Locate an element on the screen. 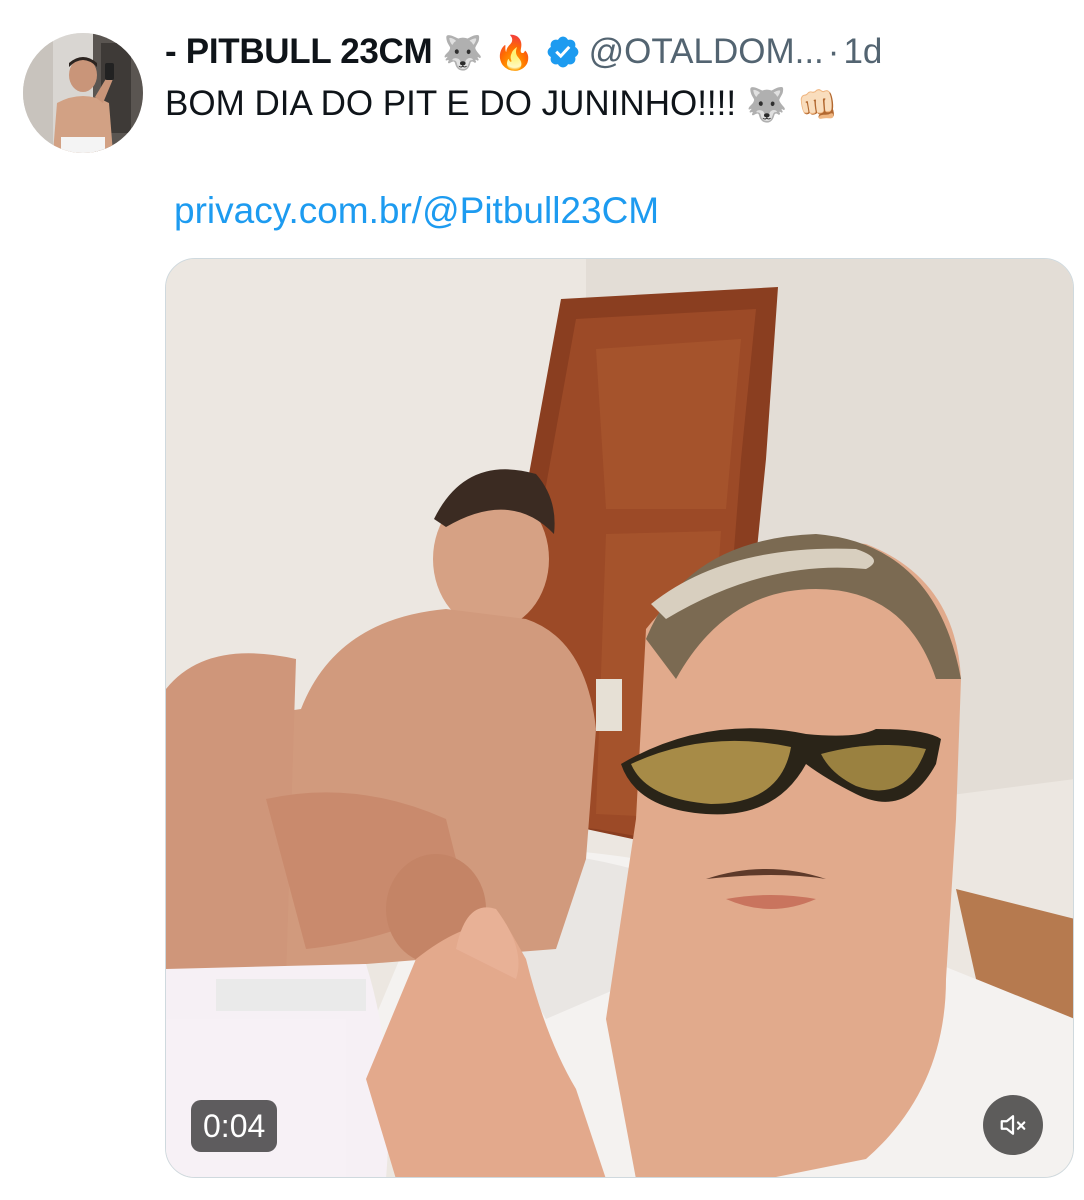 The width and height of the screenshot is (1084, 1200). tweet-text-content: BOM DIA DO PIT E DO JUNINHO!!!! is located at coordinates (451, 103).